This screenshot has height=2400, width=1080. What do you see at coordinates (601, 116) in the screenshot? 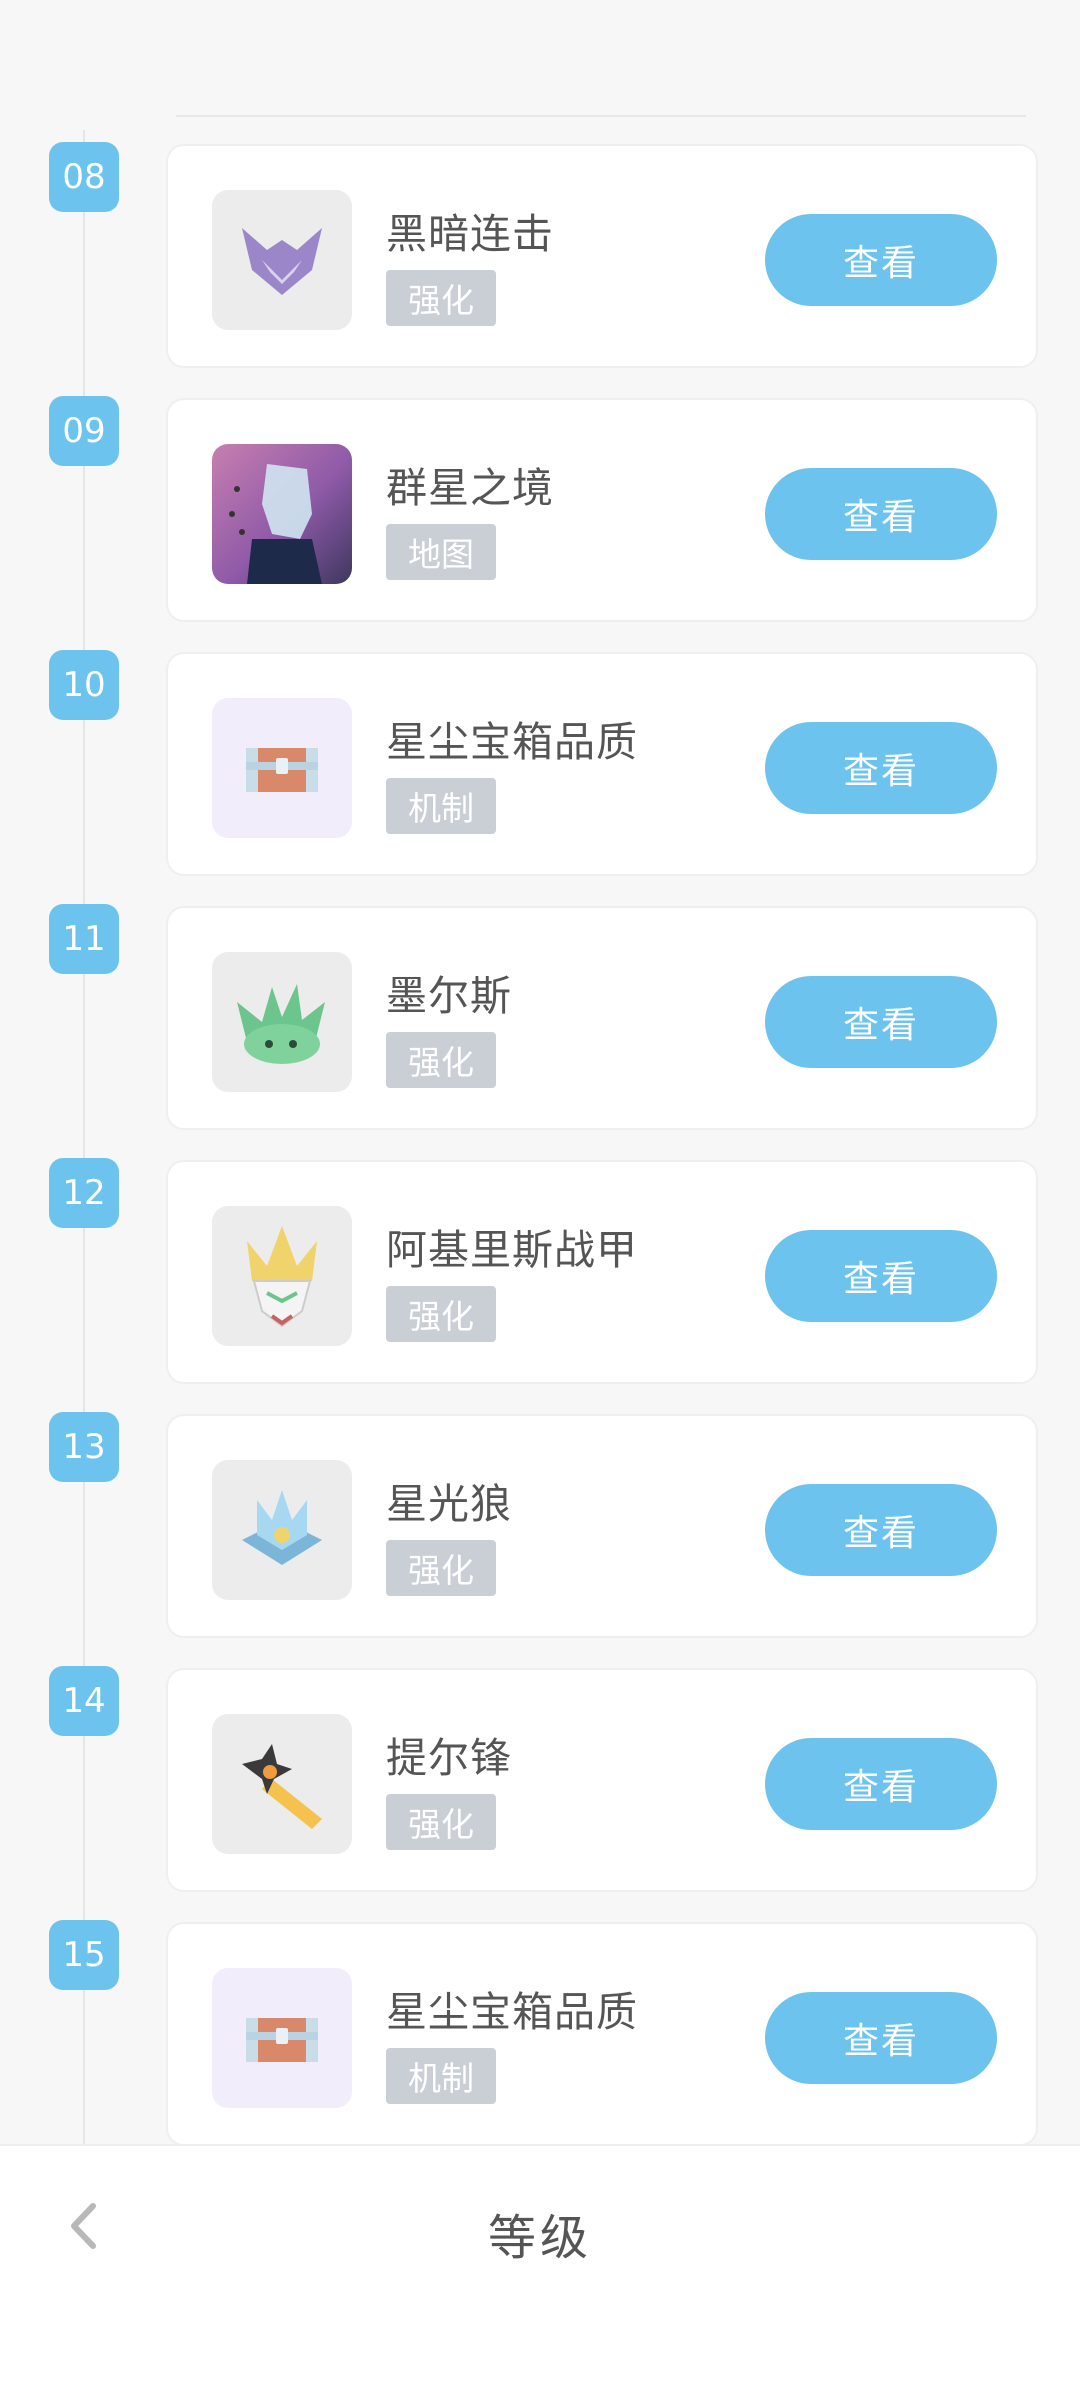
I see `top-divider` at bounding box center [601, 116].